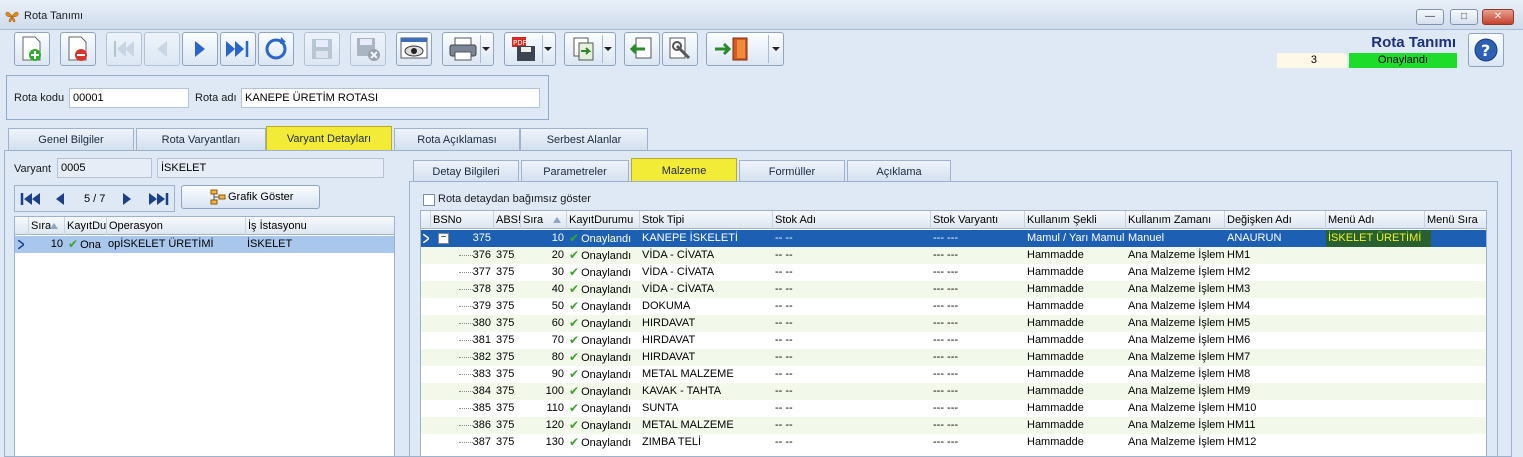  What do you see at coordinates (162, 49) in the screenshot?
I see `previous-record-button` at bounding box center [162, 49].